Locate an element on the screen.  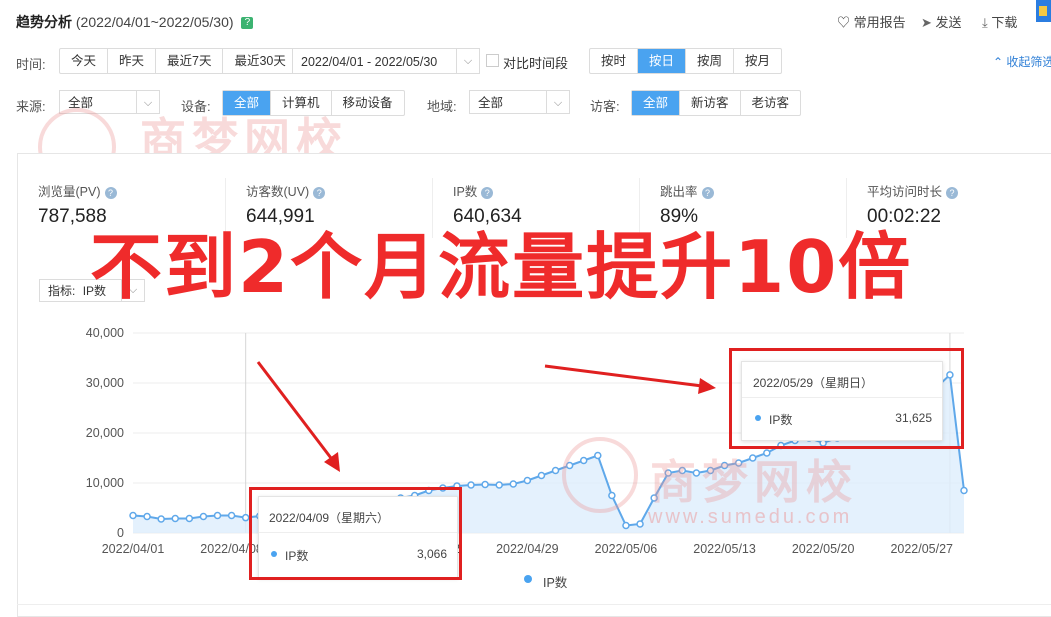
overlay-headline: 不到2个月流量提升10倍 is located at coordinates (501, 267).